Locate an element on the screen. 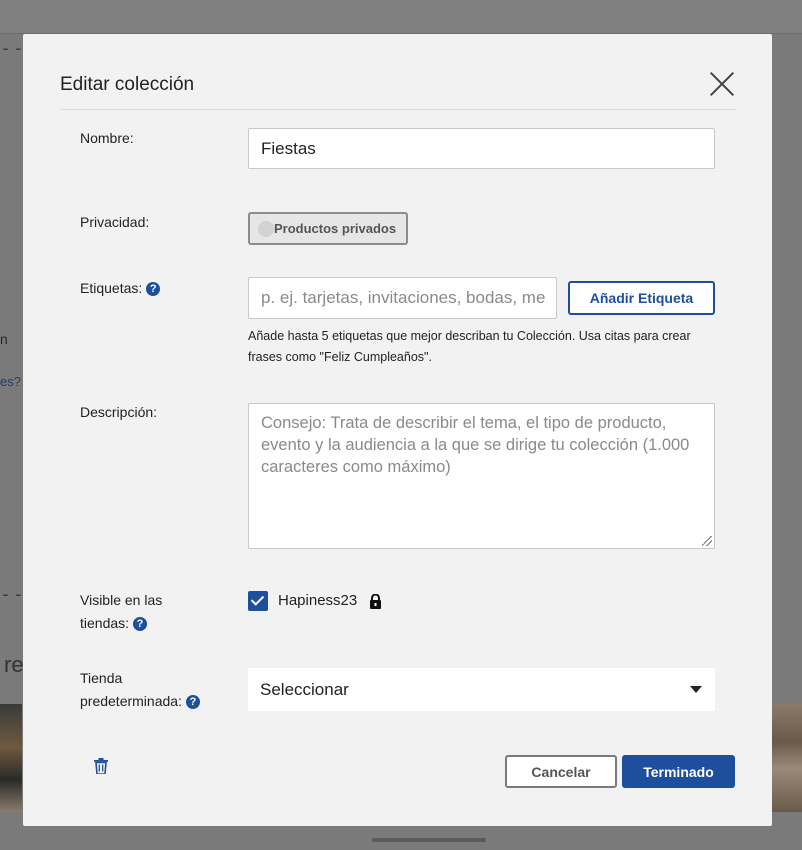 The image size is (802, 850). background-header is located at coordinates (401, 17).